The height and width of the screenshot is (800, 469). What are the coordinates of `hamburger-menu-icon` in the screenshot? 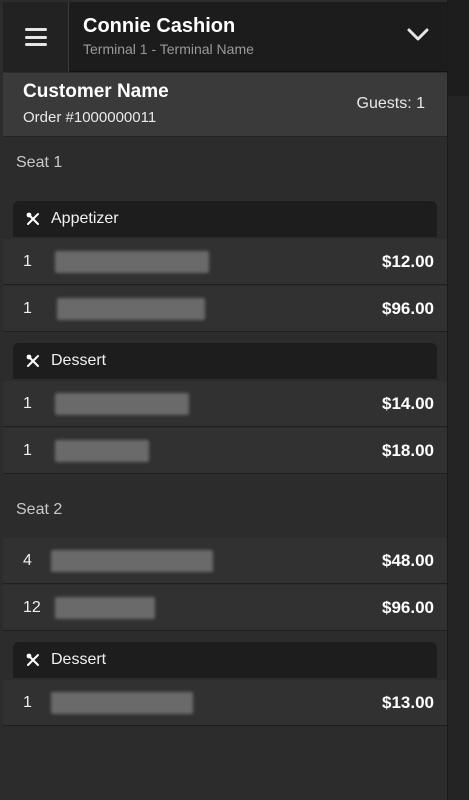 It's located at (35, 37).